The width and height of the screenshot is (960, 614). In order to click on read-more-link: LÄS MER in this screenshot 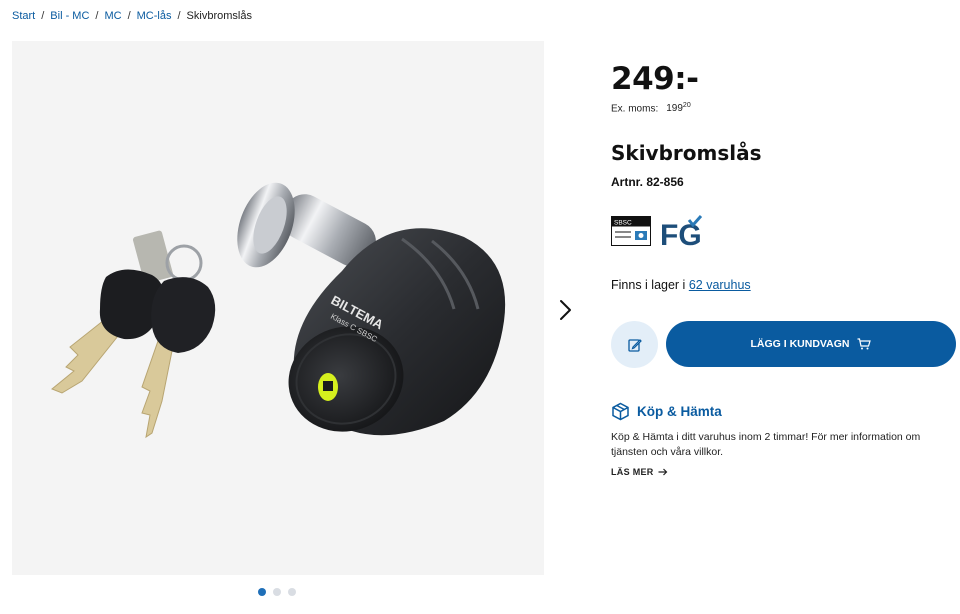, I will do `click(639, 472)`.